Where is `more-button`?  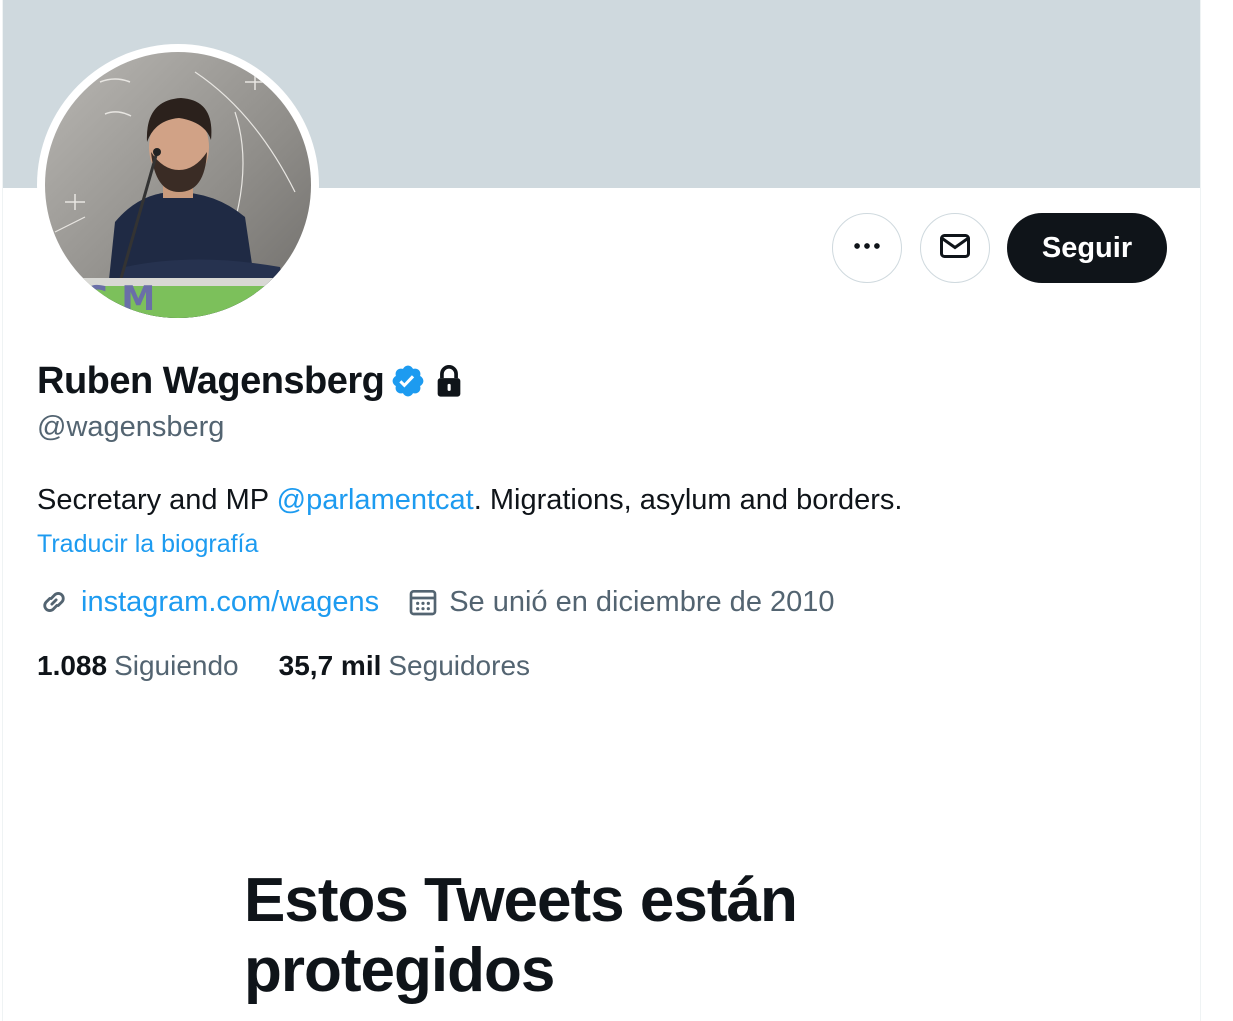 more-button is located at coordinates (867, 248).